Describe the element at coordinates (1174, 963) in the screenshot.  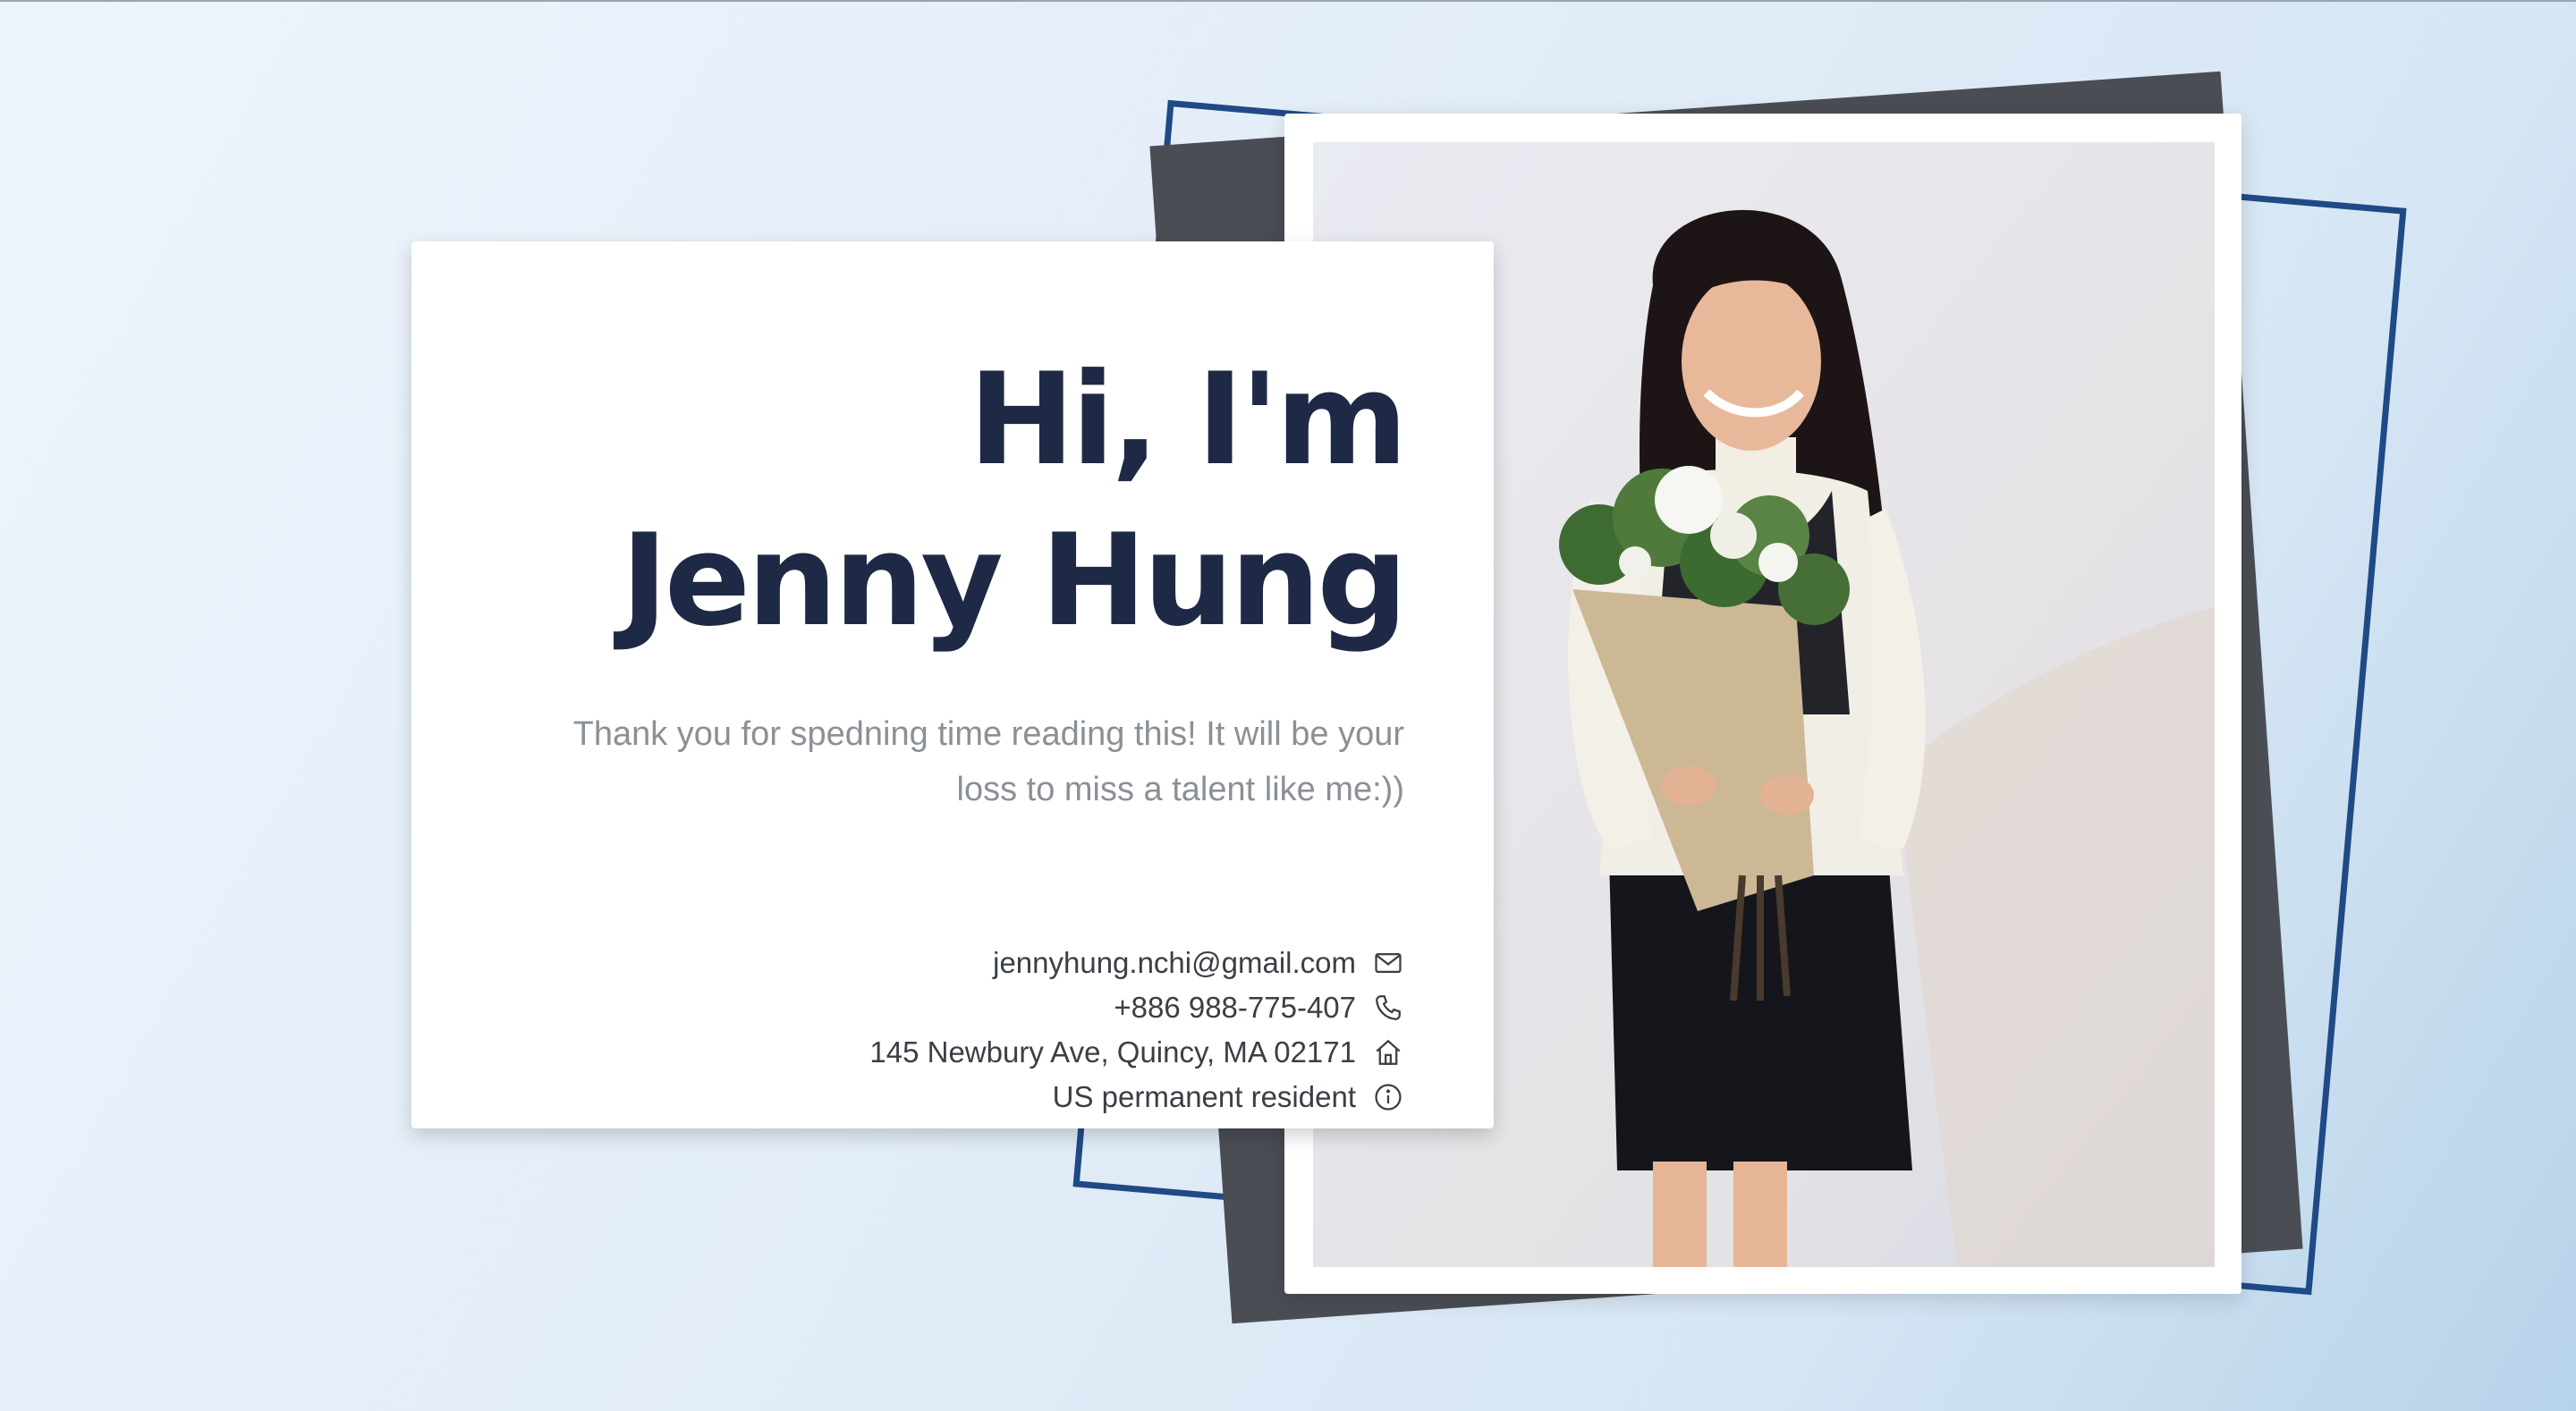
I see `email-text: jennyhung.nchi@gmail.com` at that location.